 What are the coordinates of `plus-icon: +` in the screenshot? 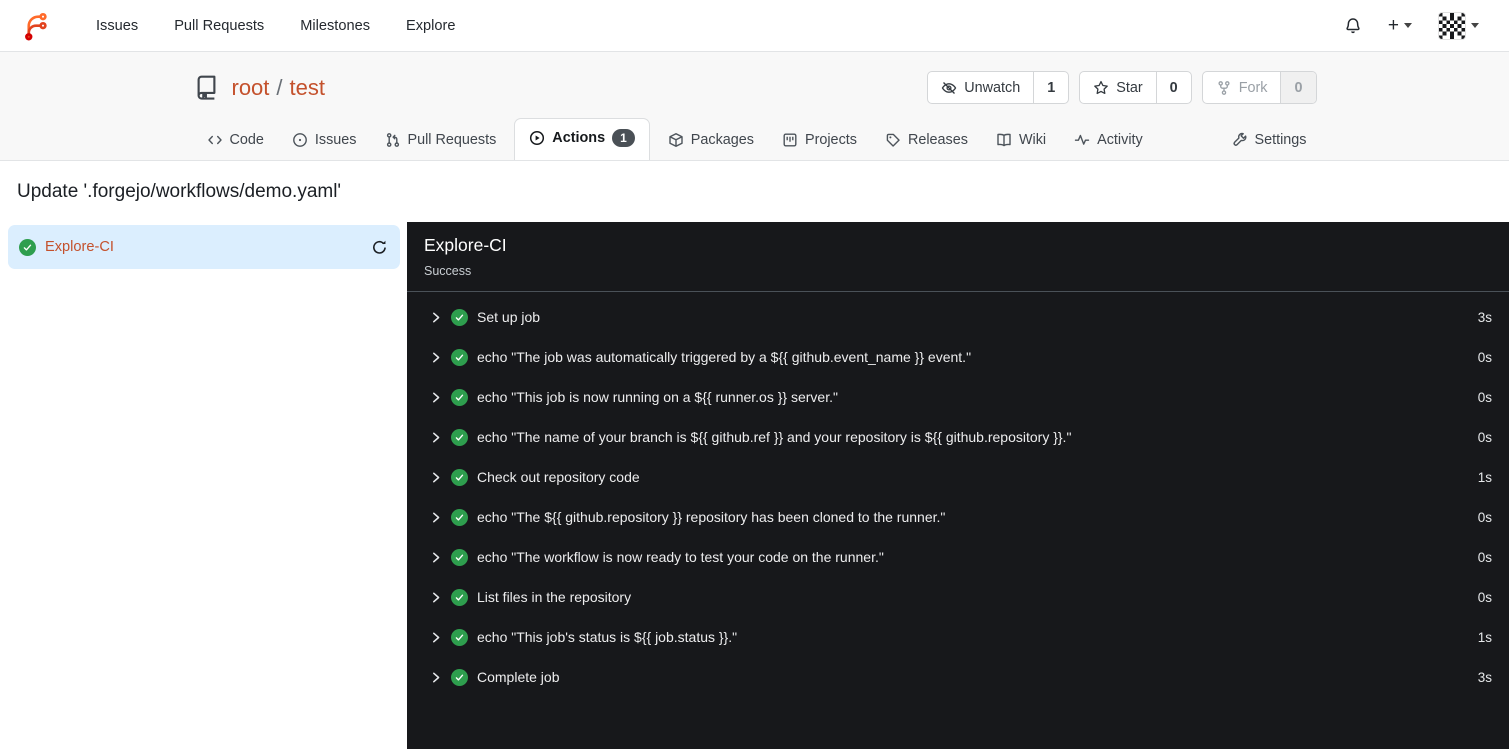 It's located at (1393, 25).